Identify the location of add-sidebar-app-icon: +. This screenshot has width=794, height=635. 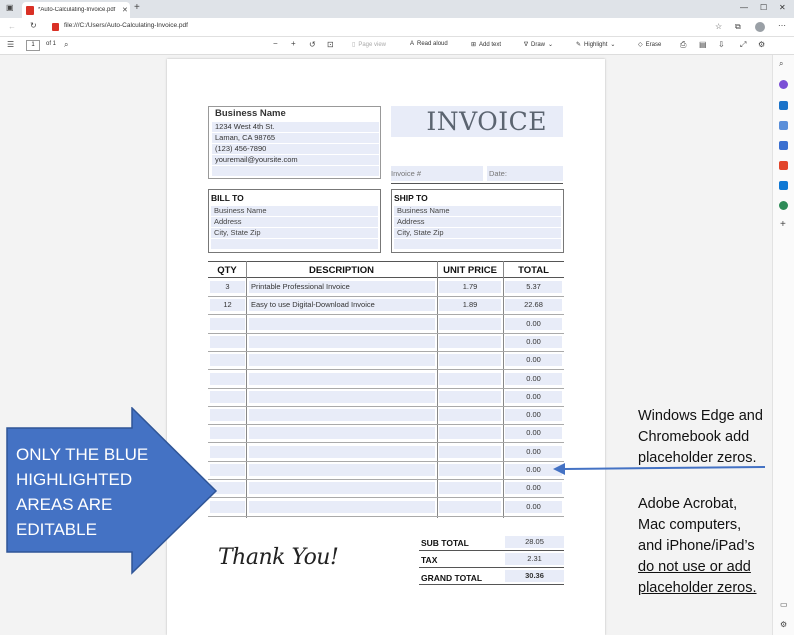
(783, 224).